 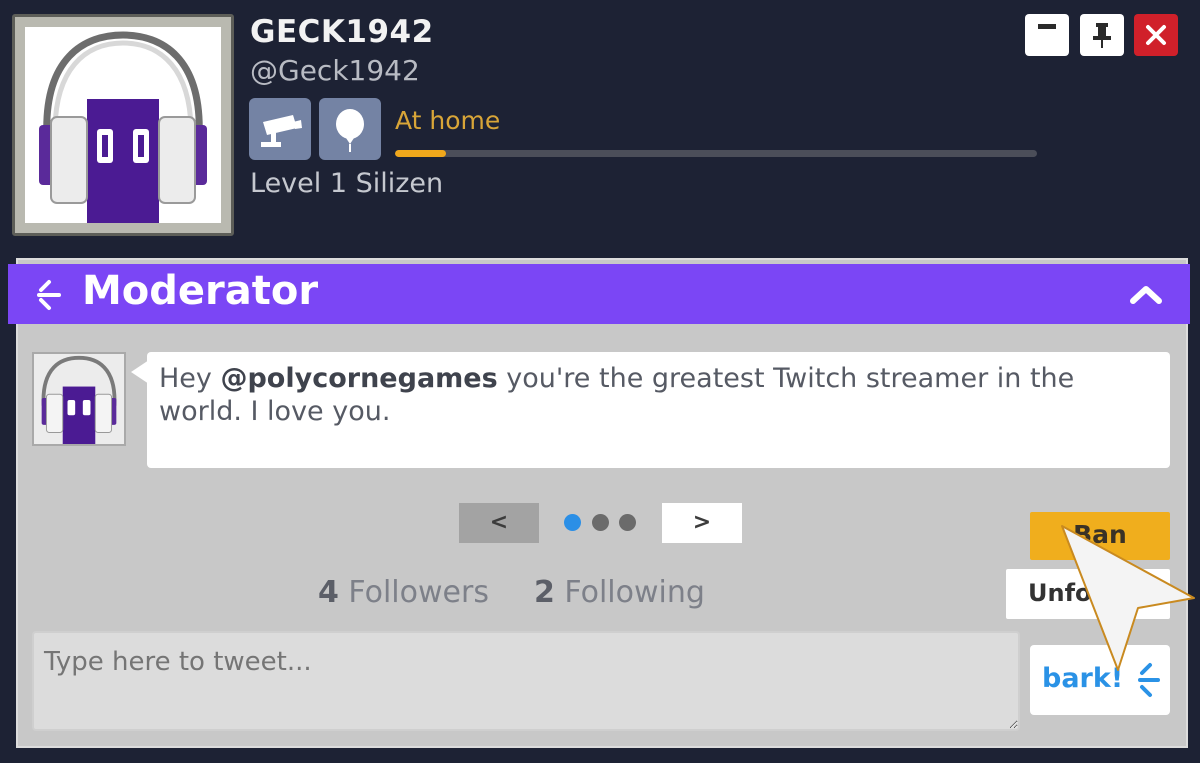 What do you see at coordinates (328, 592) in the screenshot?
I see `followers-count: 4` at bounding box center [328, 592].